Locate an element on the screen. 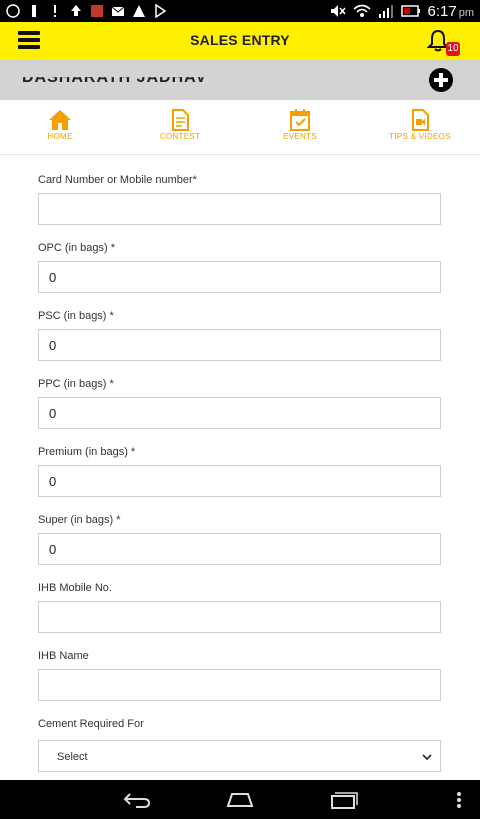 Image resolution: width=480 pixels, height=819 pixels. tab-tips-videos: TIPS & VIDEOS is located at coordinates (420, 127).